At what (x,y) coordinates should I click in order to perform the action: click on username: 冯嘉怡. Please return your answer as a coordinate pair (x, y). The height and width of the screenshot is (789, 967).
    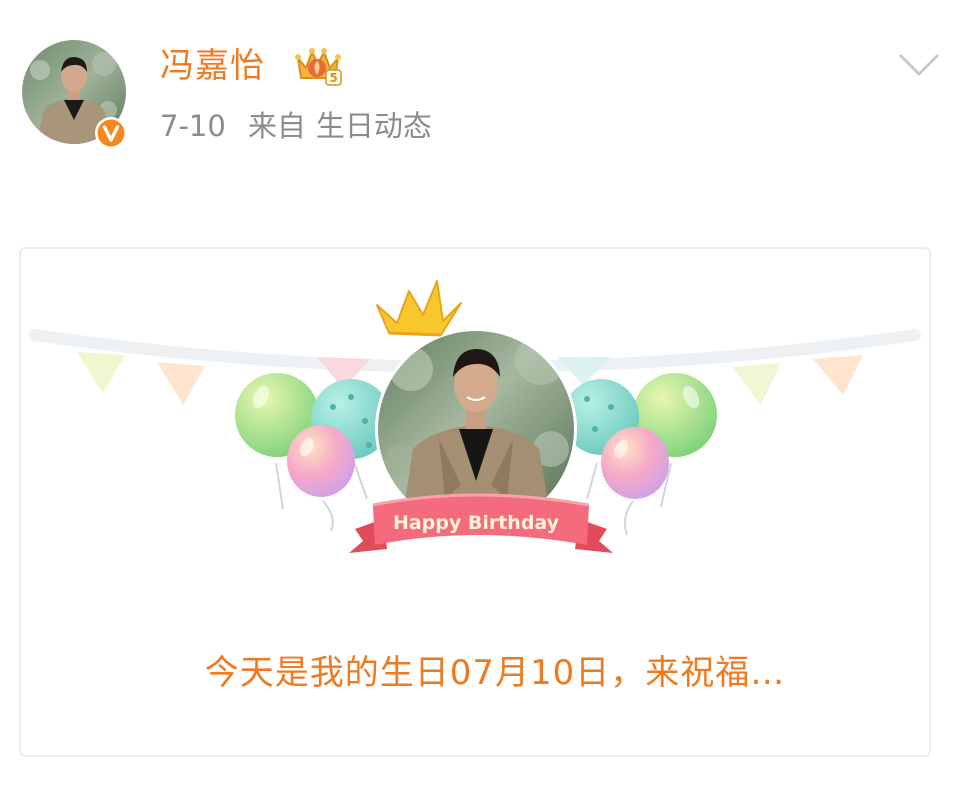
    Looking at the image, I should click on (212, 66).